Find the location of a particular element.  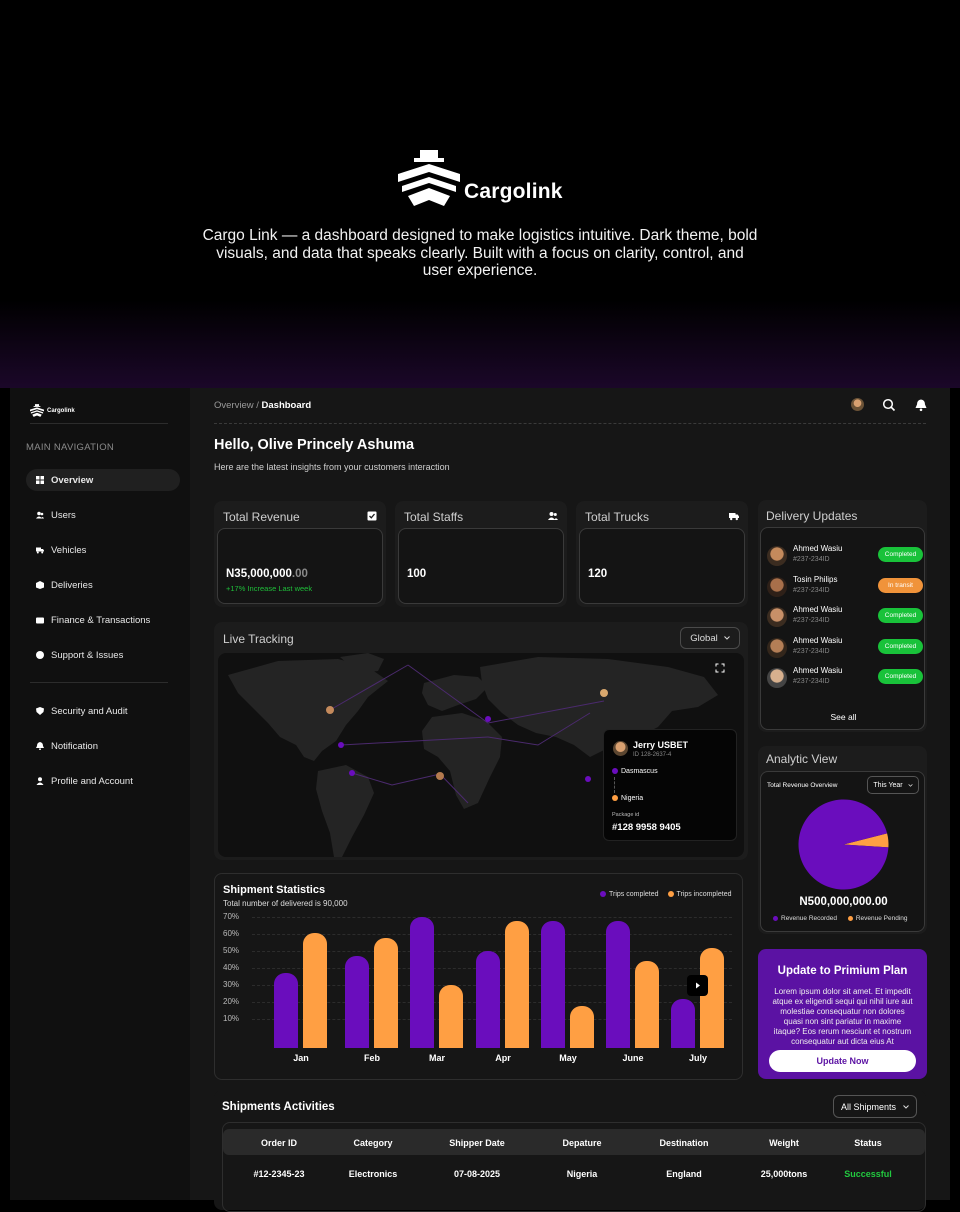

cell-shipper-date: 07-08-2025 is located at coordinates (477, 1174).